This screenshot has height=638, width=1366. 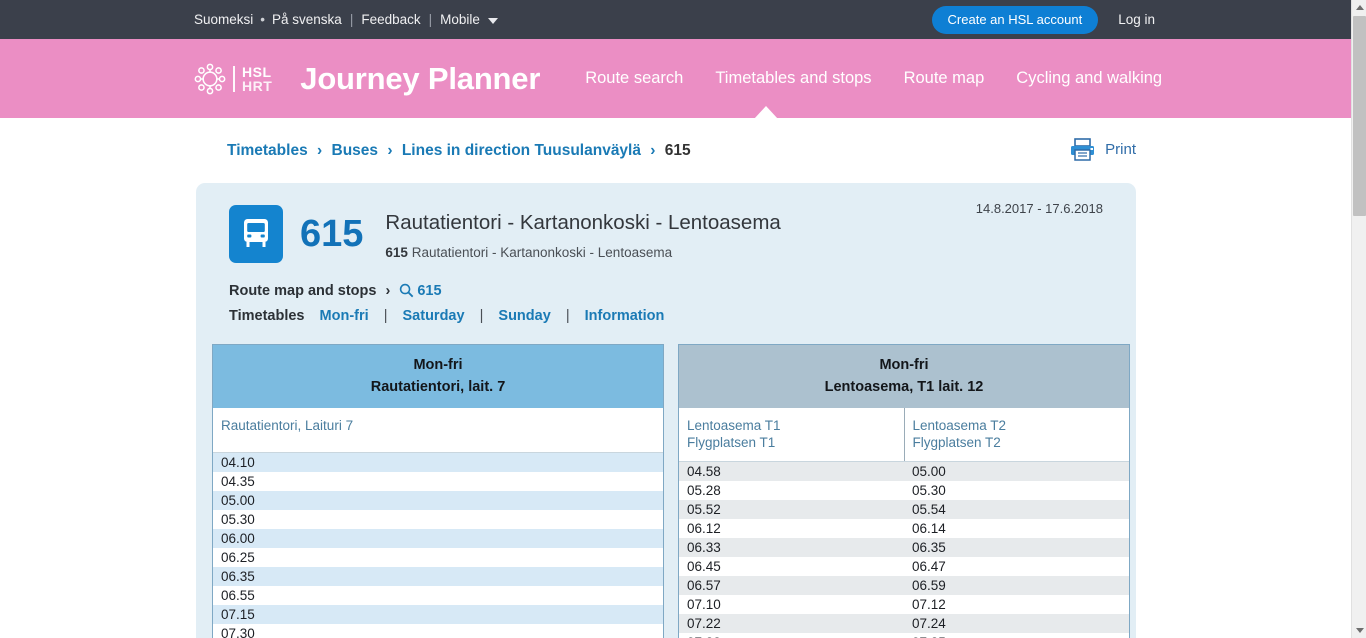 I want to click on stop-header-row-left: Rautatientori, Laituri 7, so click(x=438, y=430).